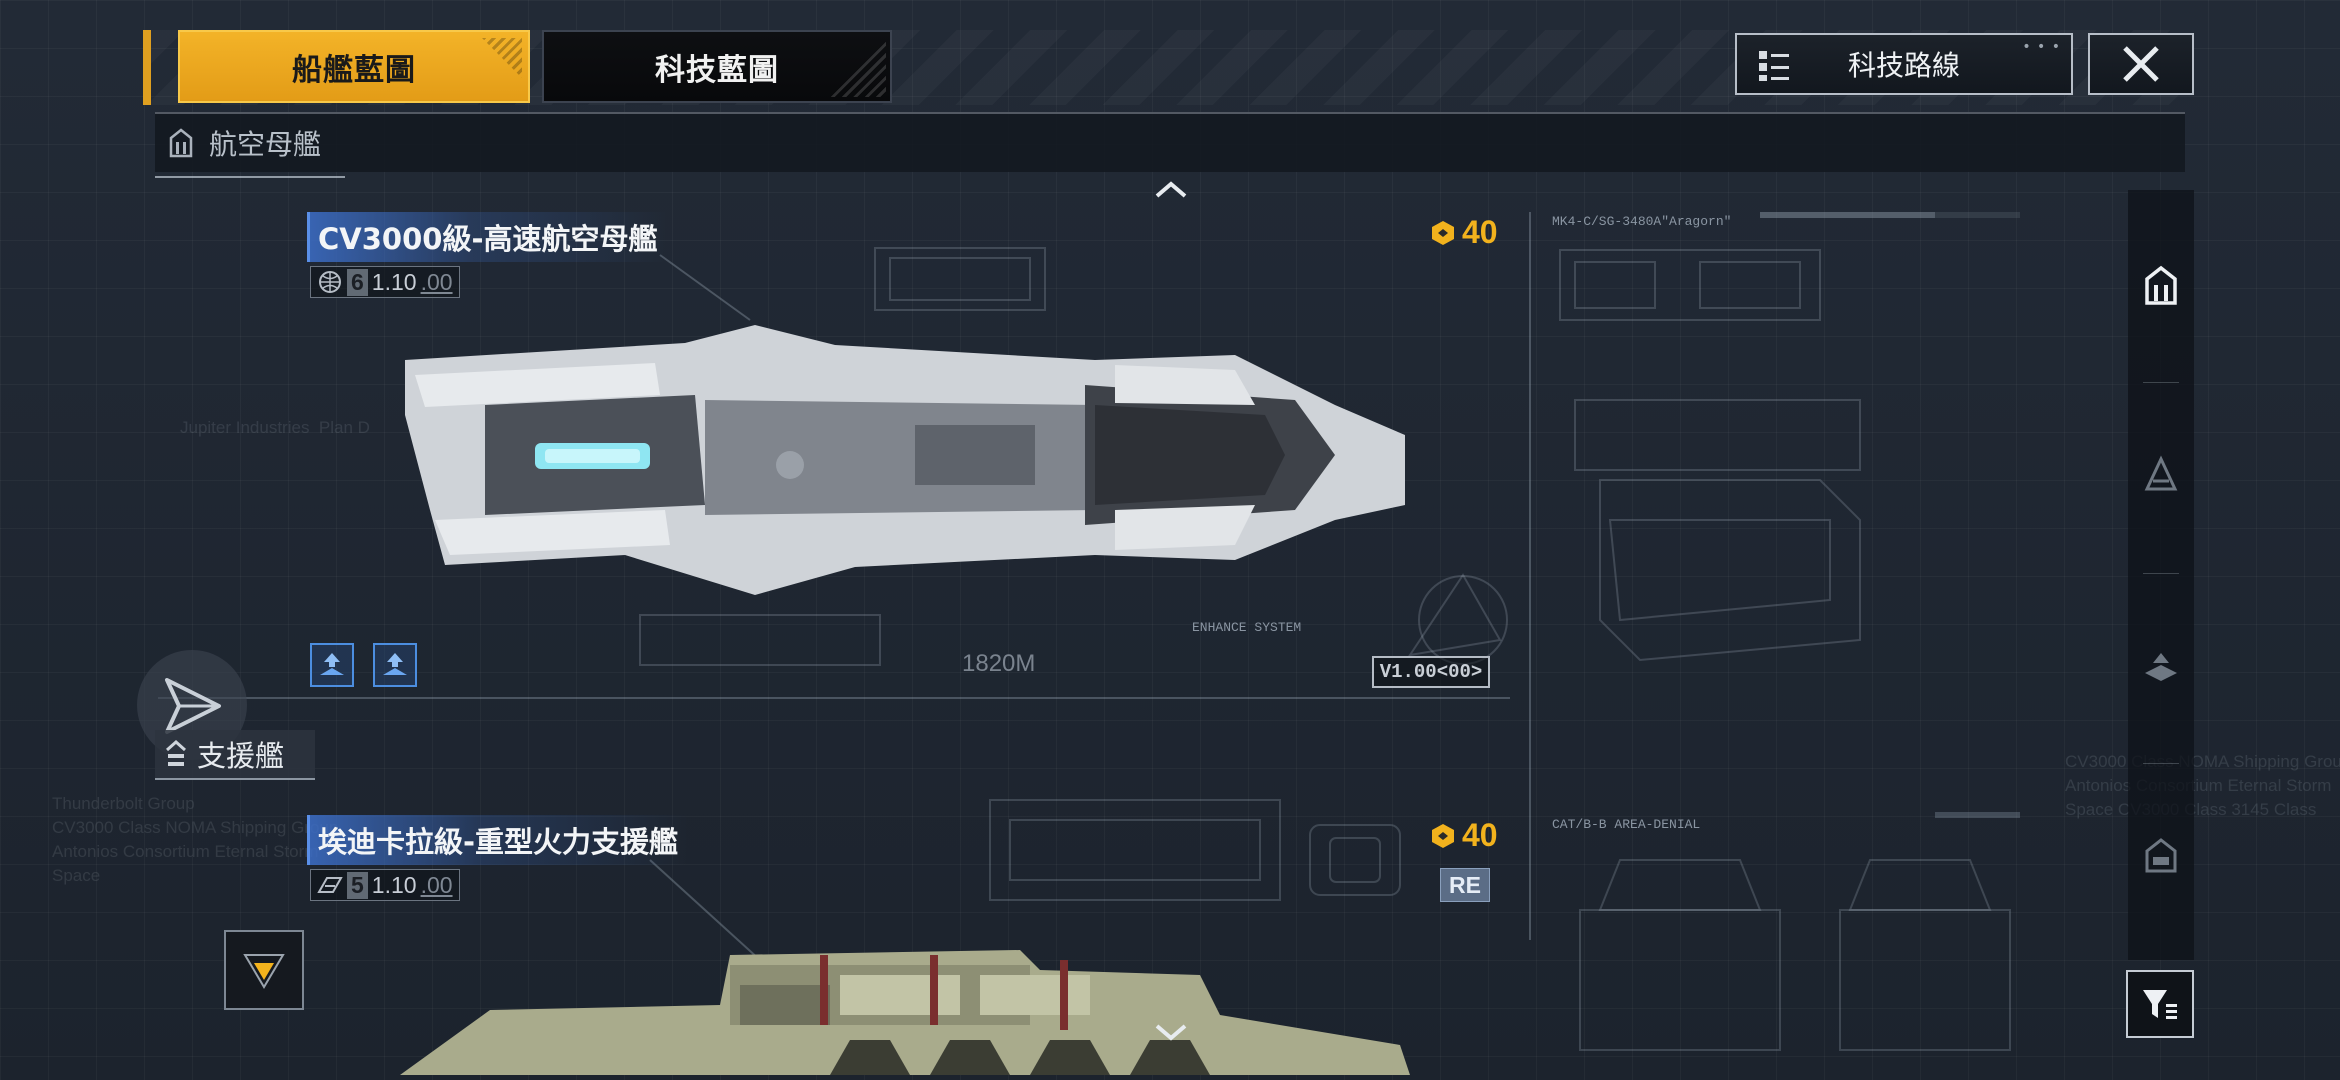 The height and width of the screenshot is (1080, 2340). What do you see at coordinates (354, 66) in the screenshot?
I see `tab-ship-blueprint: 船艦藍圖` at bounding box center [354, 66].